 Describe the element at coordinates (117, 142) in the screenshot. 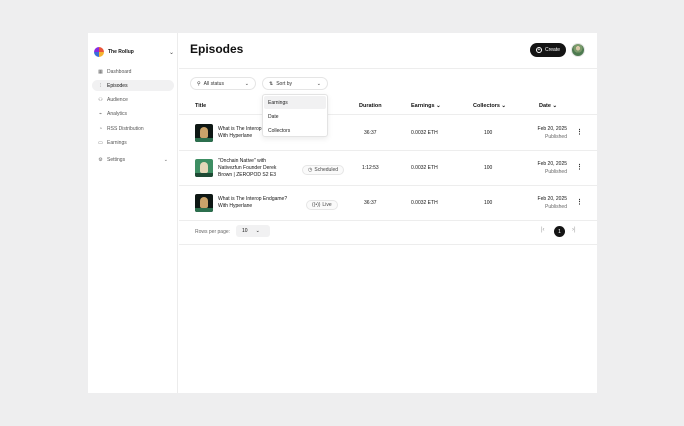

I see `sidebar-item-label: Earnings` at that location.